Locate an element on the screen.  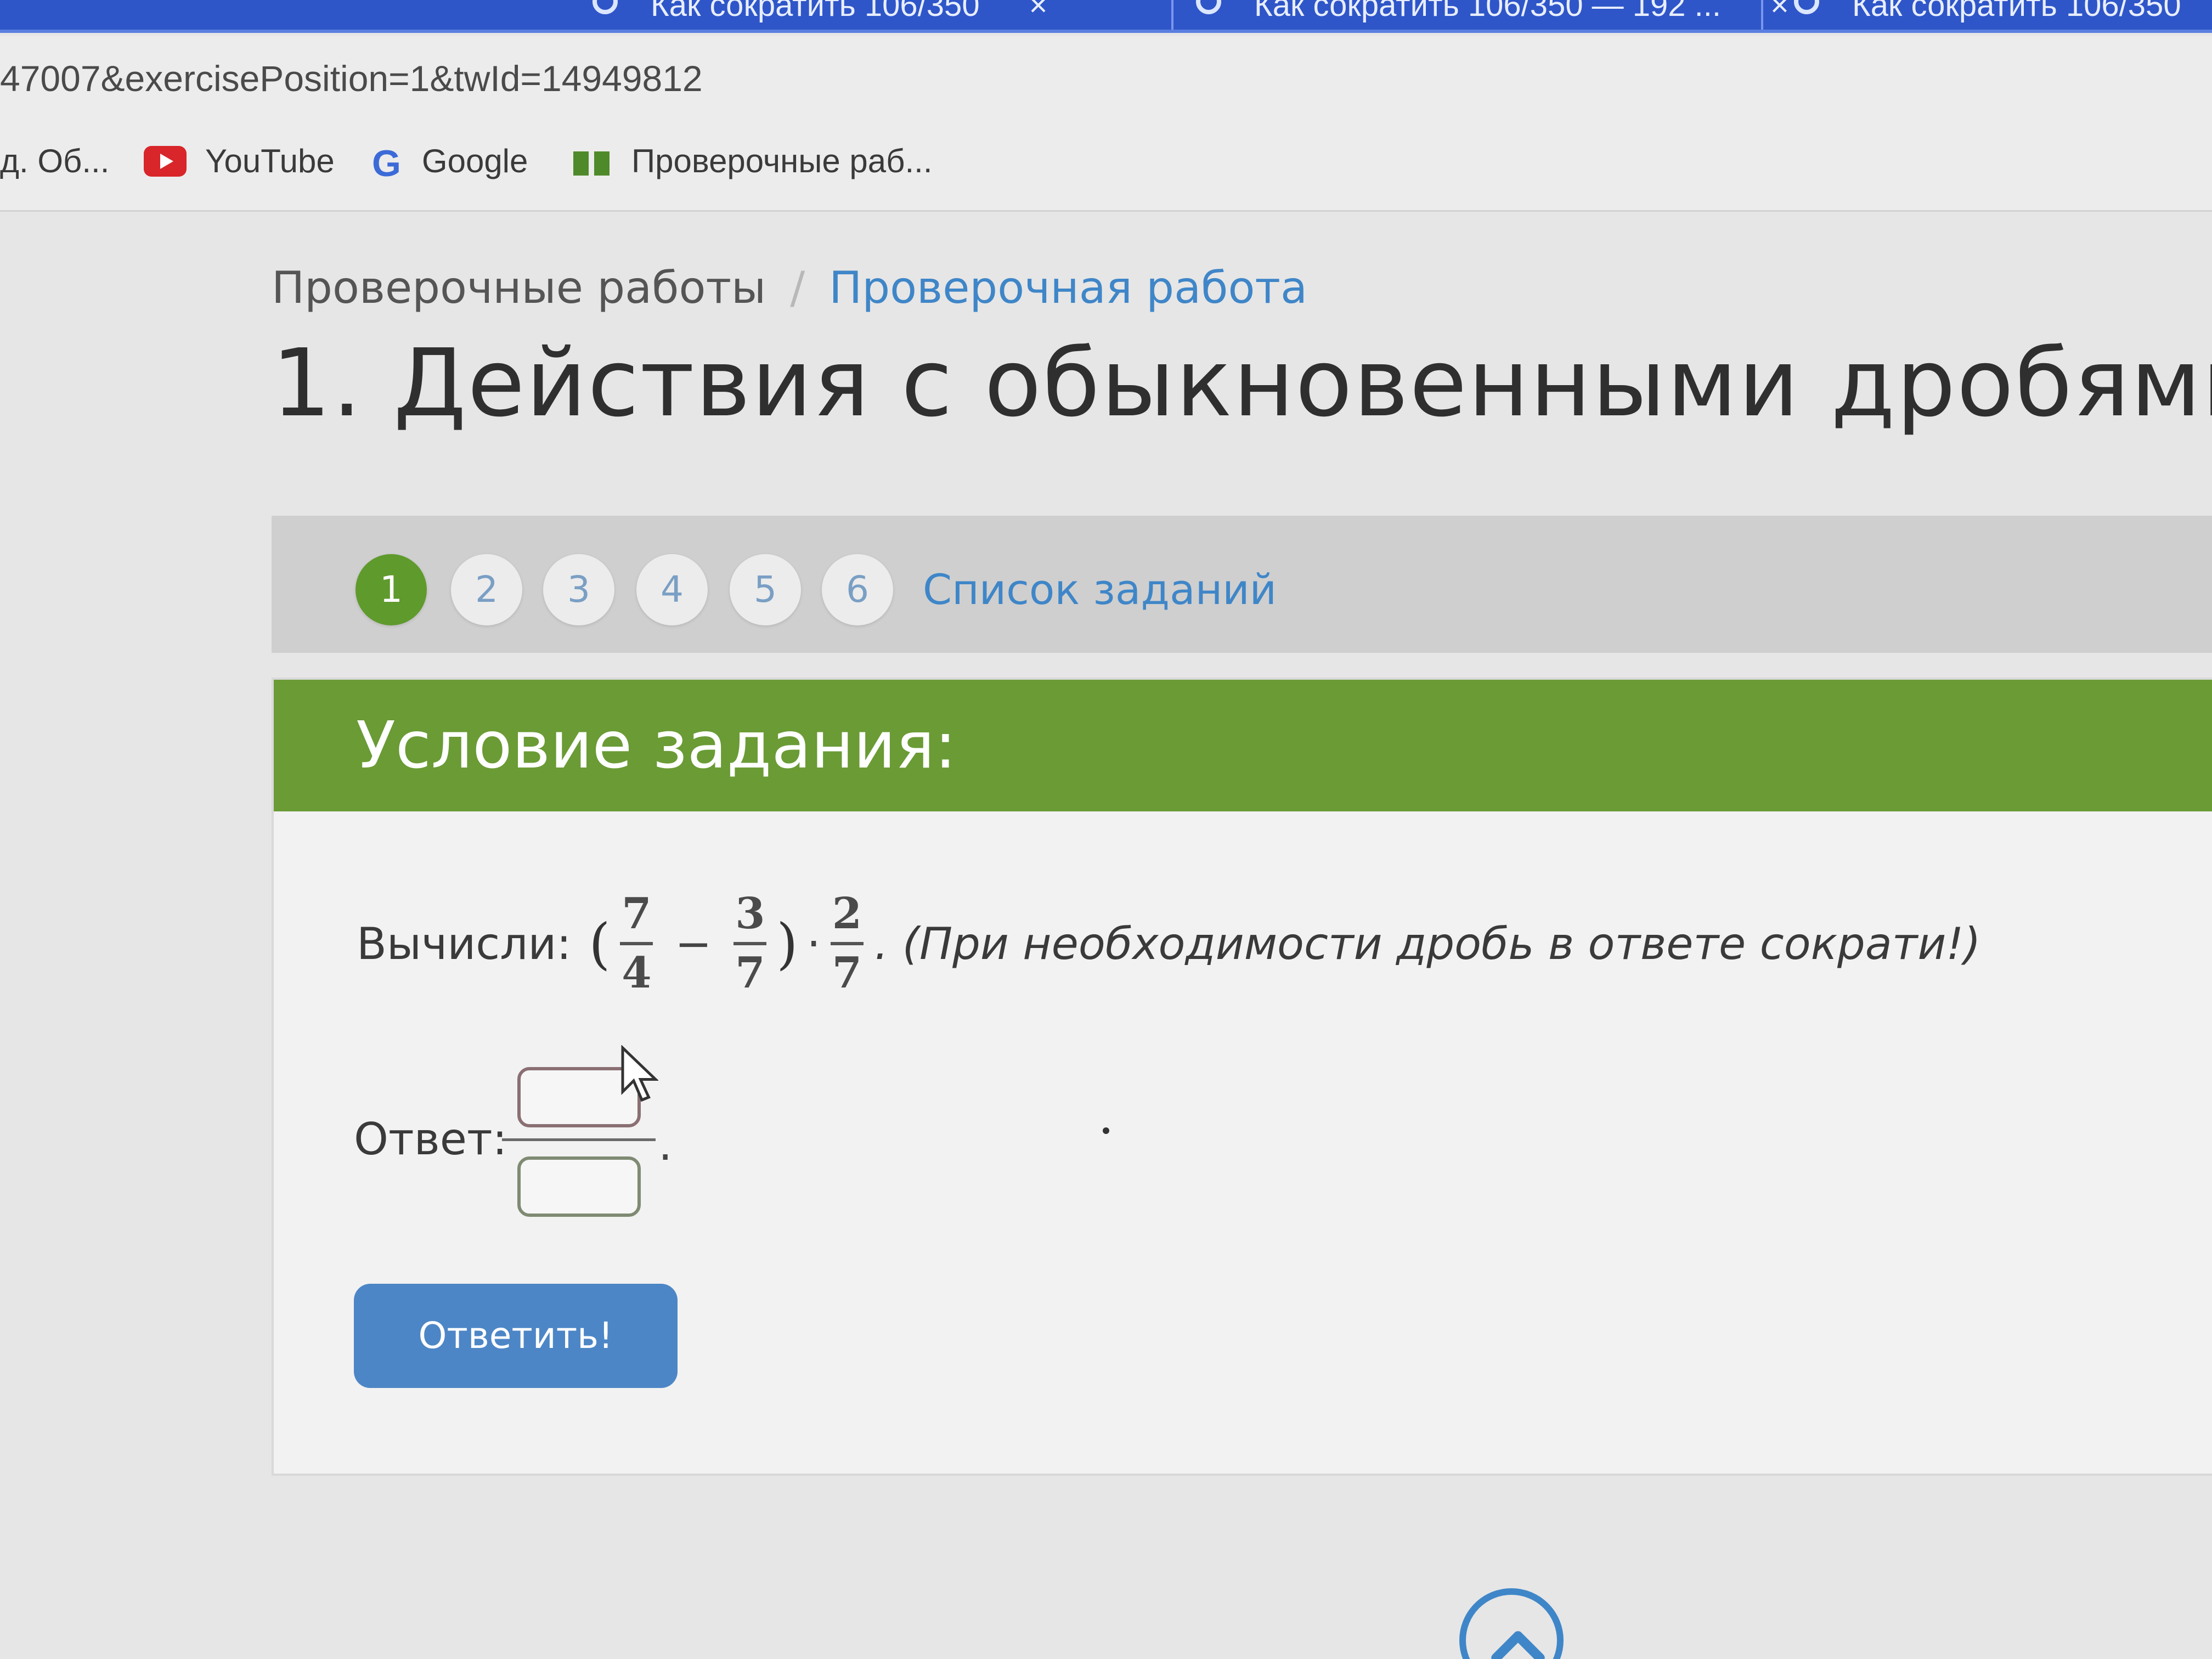
fraction-numerator: 3 is located at coordinates (750, 914).